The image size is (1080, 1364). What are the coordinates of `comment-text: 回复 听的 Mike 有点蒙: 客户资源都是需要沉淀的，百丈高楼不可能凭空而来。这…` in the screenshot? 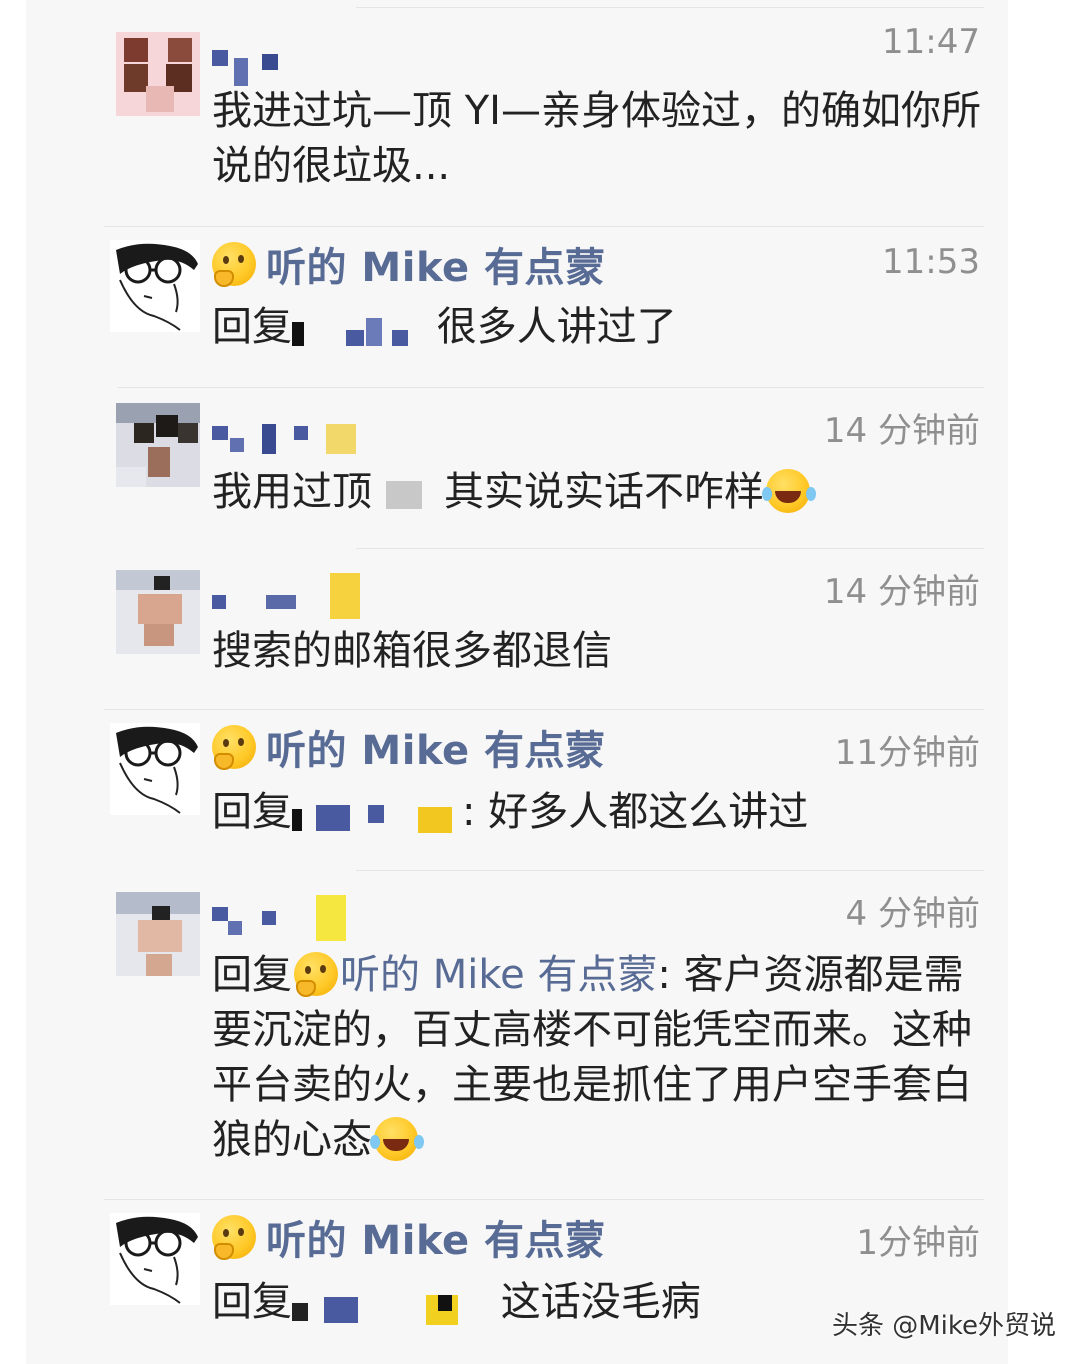 It's located at (602, 1058).